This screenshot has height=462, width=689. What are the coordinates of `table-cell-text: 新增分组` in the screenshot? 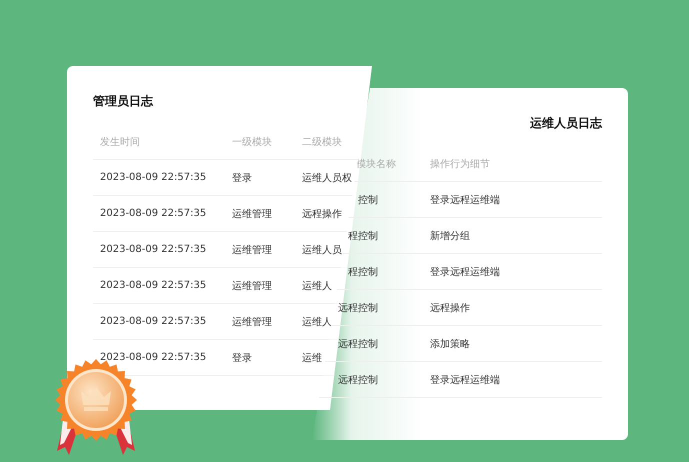 It's located at (450, 236).